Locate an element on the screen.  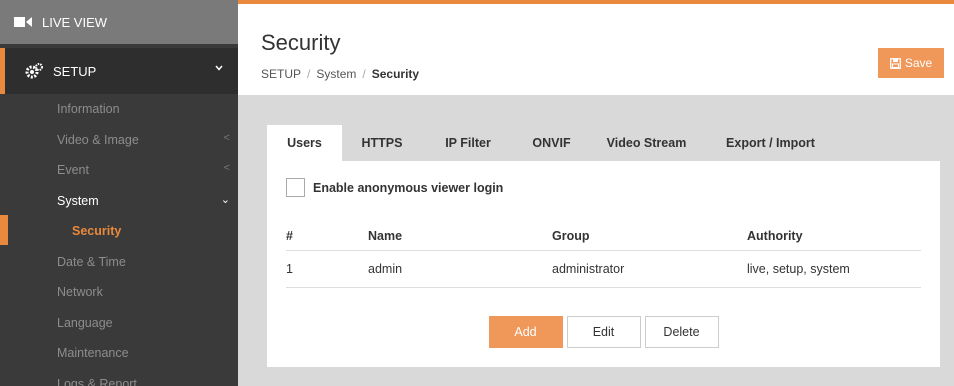
sidebar-item-logs-report: Logs & Report is located at coordinates (119, 377).